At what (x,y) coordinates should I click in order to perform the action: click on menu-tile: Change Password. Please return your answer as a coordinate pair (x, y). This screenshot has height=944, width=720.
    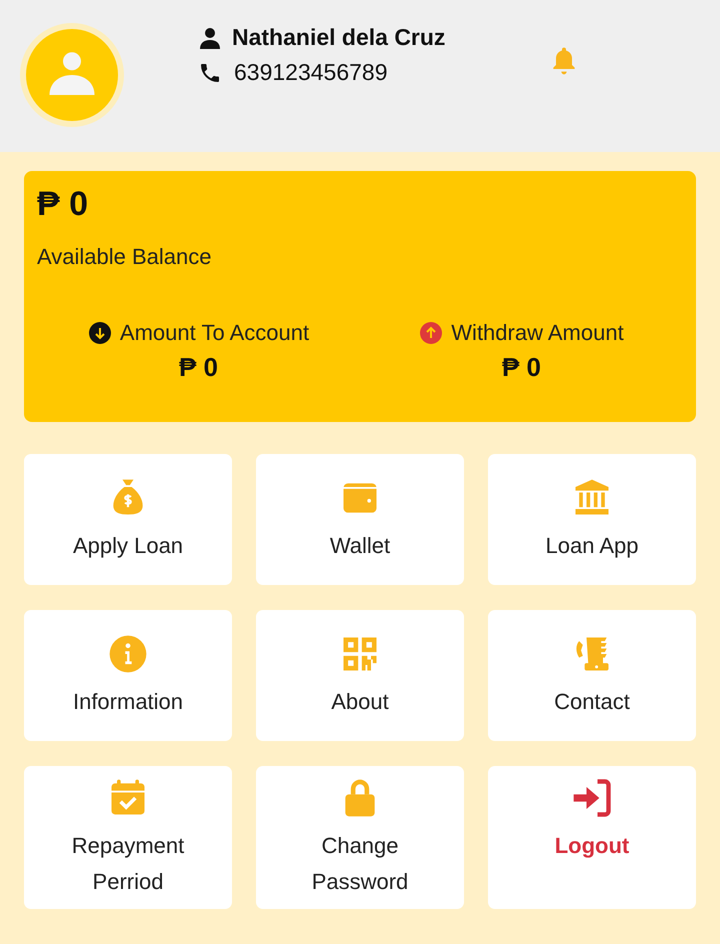
    Looking at the image, I should click on (360, 837).